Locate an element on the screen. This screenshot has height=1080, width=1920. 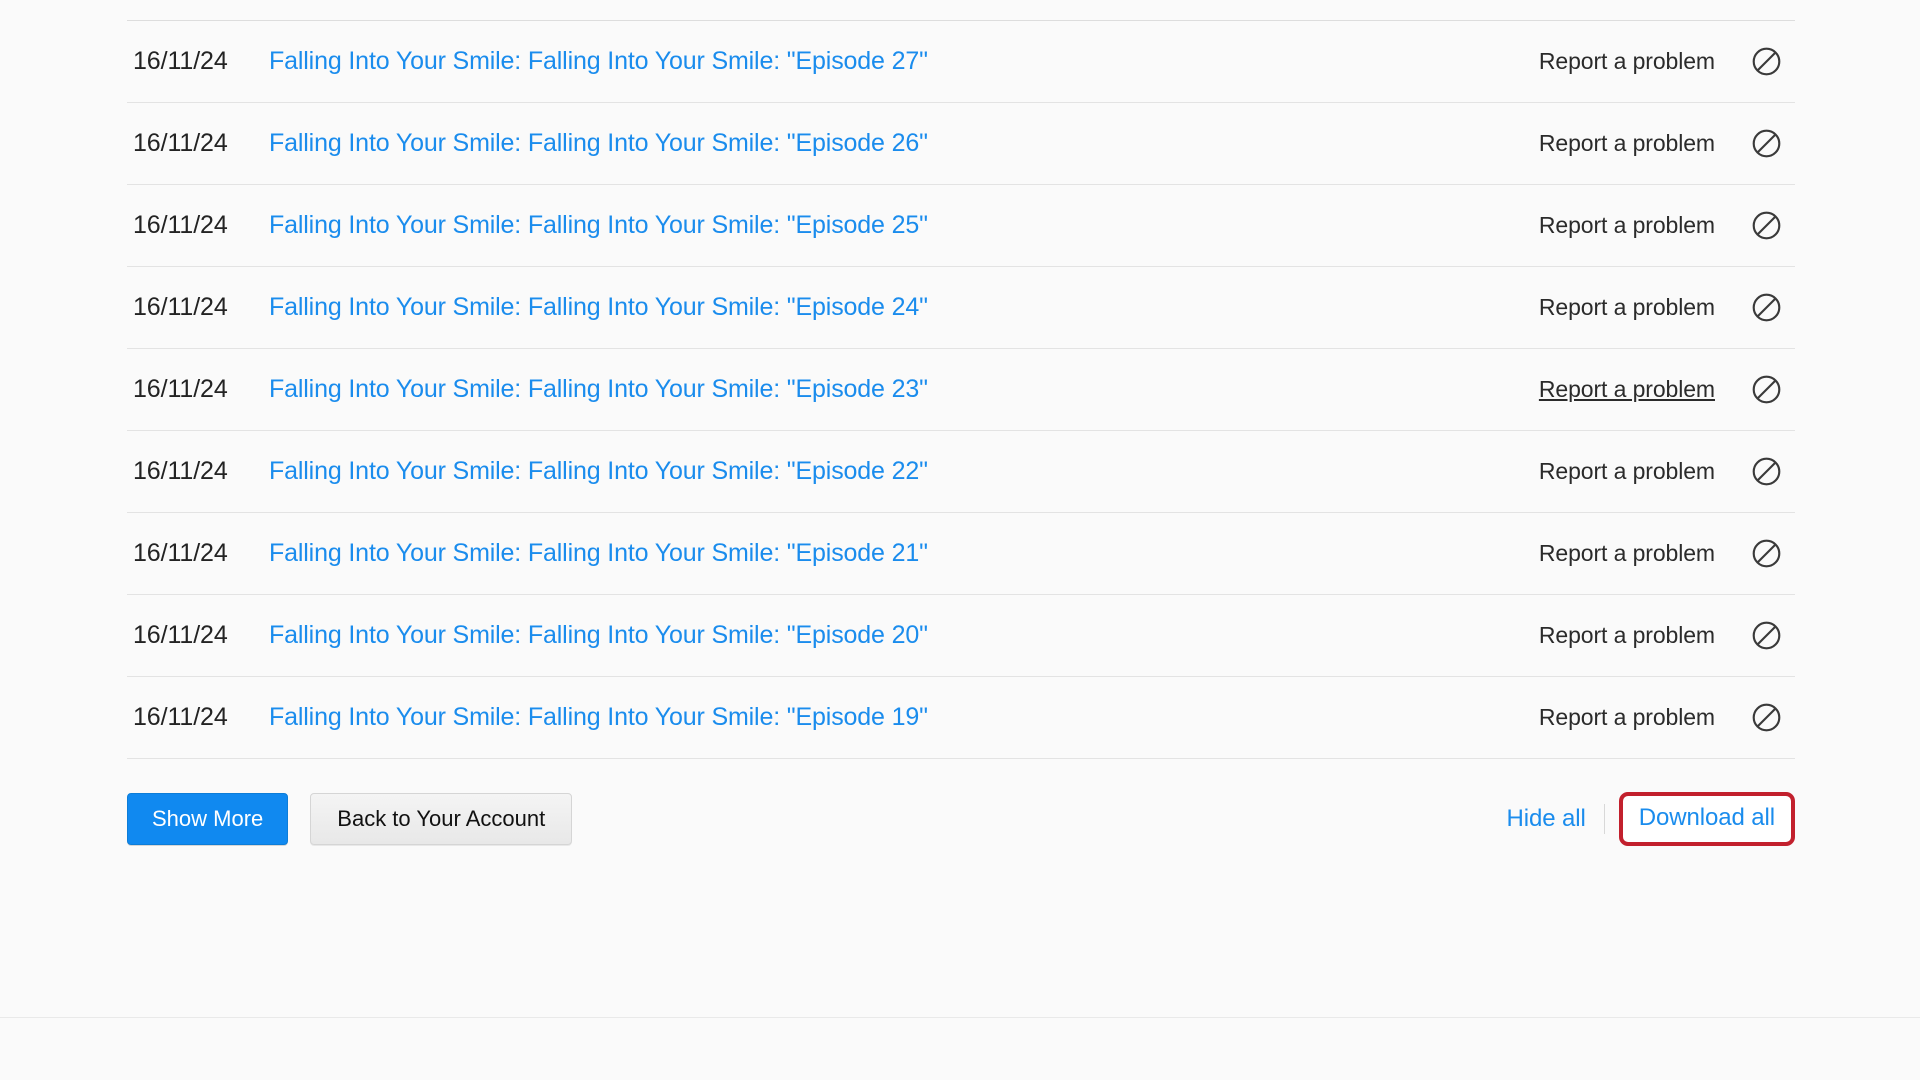
hide-all-link: Hide all is located at coordinates (1546, 819).